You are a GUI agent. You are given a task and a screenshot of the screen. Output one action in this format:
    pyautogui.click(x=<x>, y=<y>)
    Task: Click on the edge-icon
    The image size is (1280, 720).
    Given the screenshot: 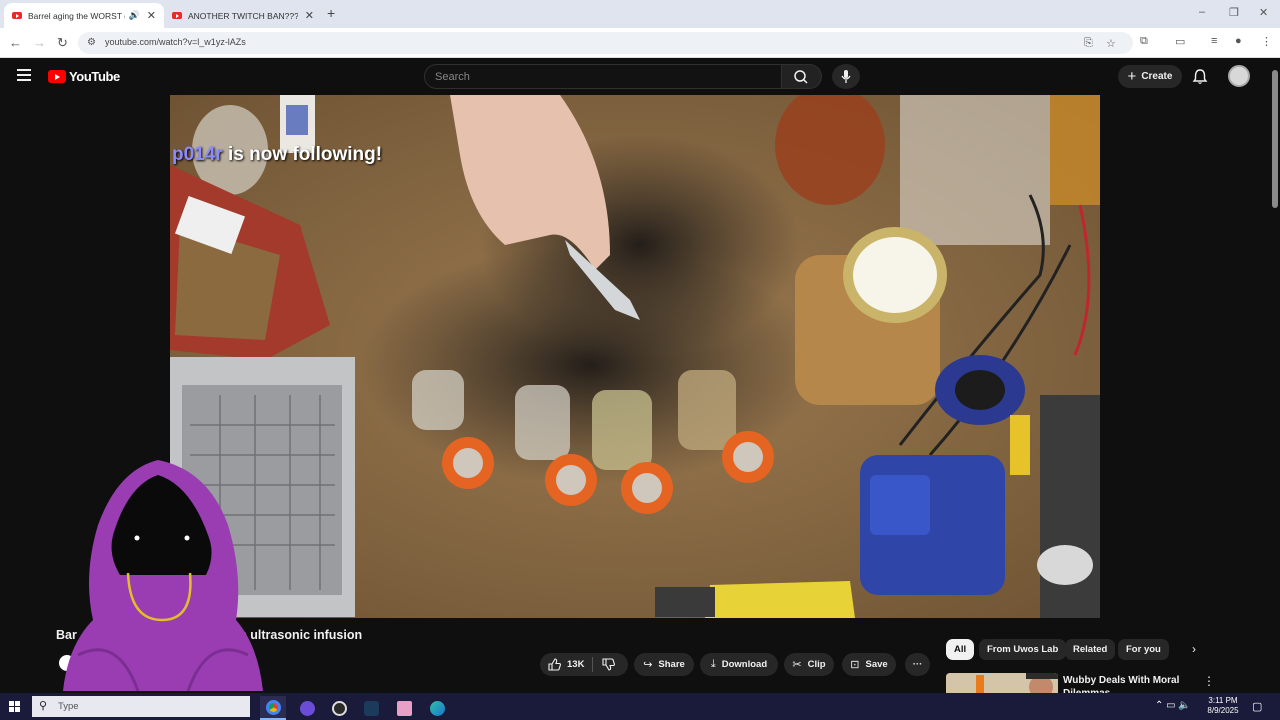 What is the action you would take?
    pyautogui.click(x=437, y=708)
    